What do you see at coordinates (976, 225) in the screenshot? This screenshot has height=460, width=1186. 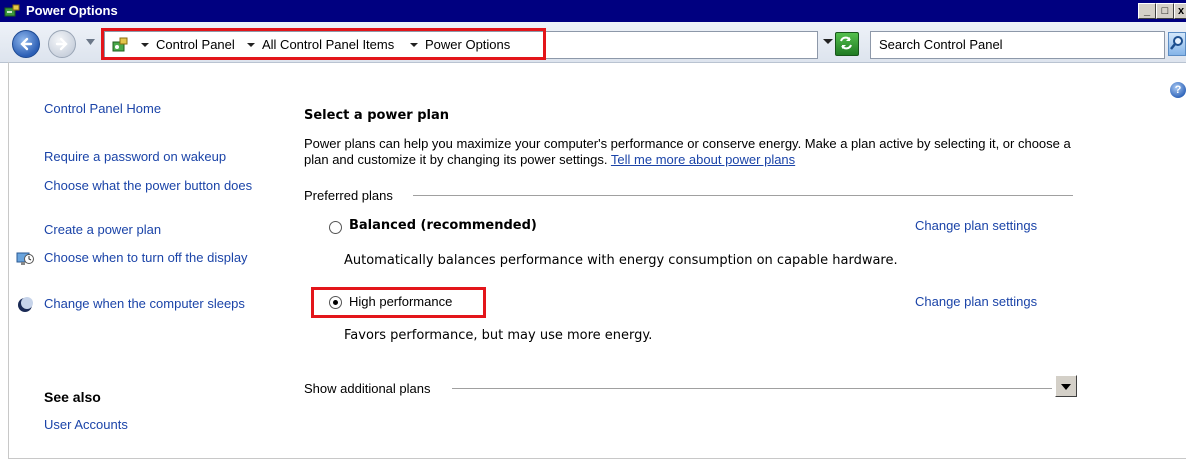 I see `balanced-change-plan-link: Change plan settings` at bounding box center [976, 225].